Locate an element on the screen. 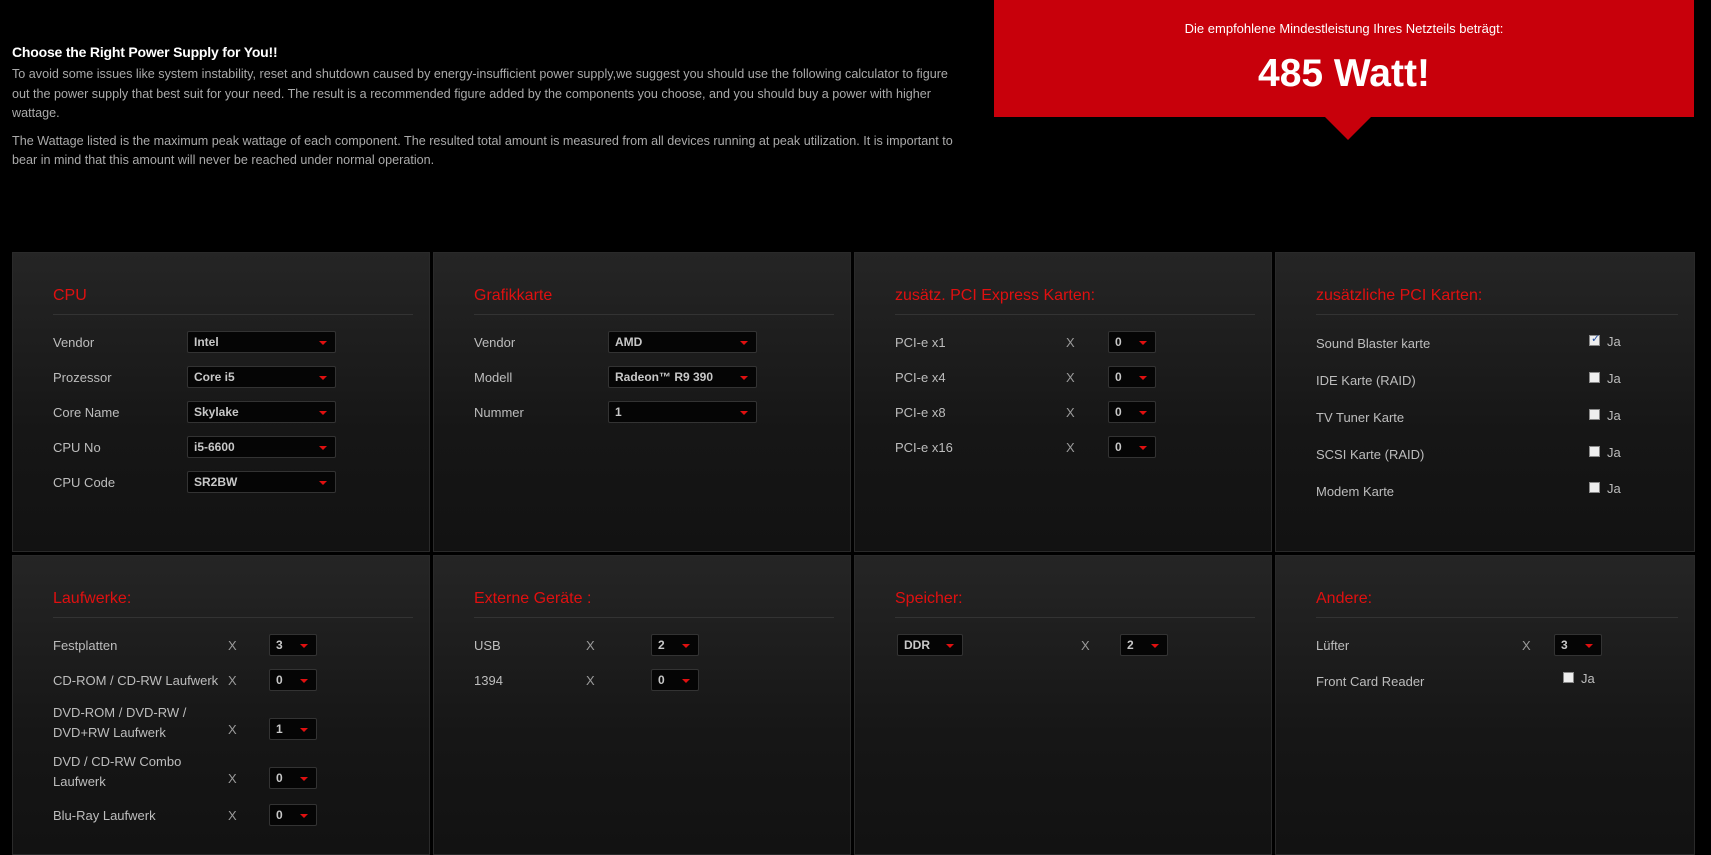 Image resolution: width=1711 pixels, height=855 pixels. pcie-x8-label: PCI-e x8 is located at coordinates (920, 412).